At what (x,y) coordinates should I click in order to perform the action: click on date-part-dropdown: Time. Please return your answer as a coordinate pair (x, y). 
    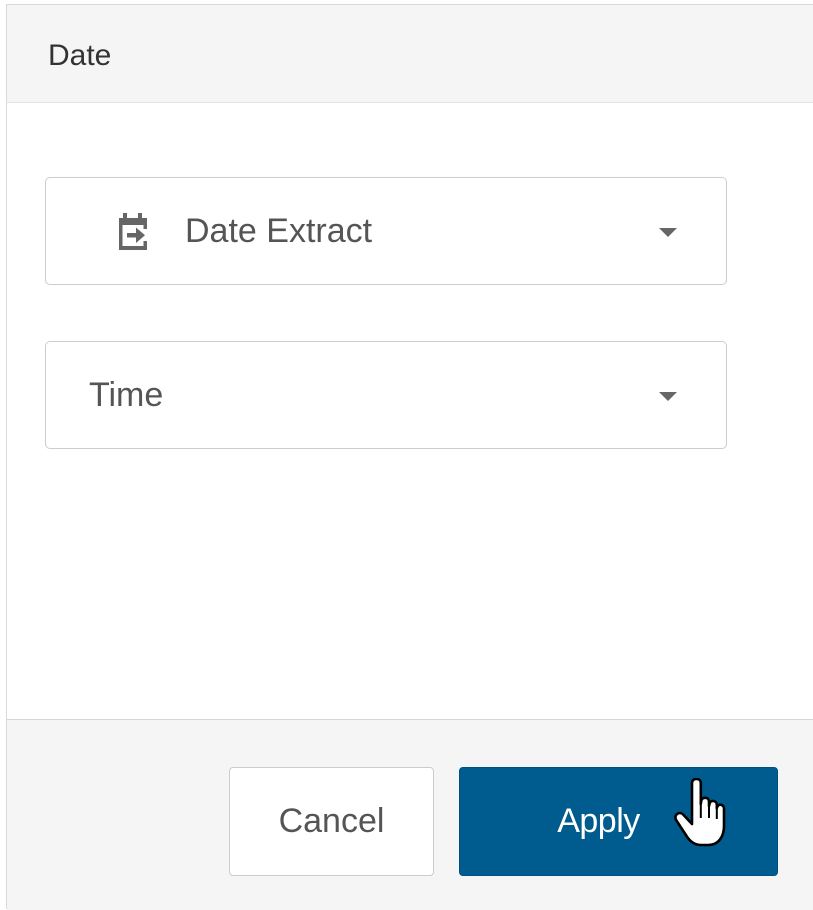
    Looking at the image, I should click on (386, 395).